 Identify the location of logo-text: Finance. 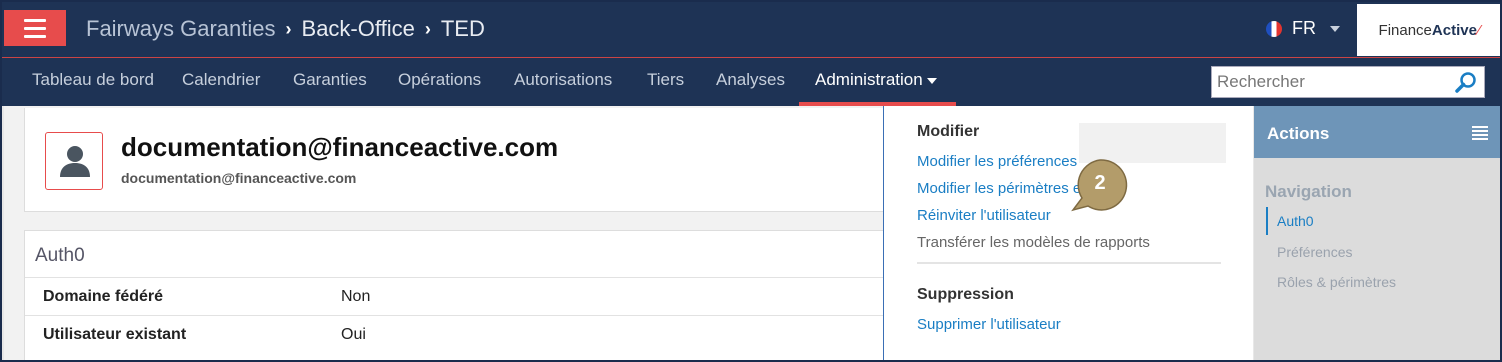
(1405, 30).